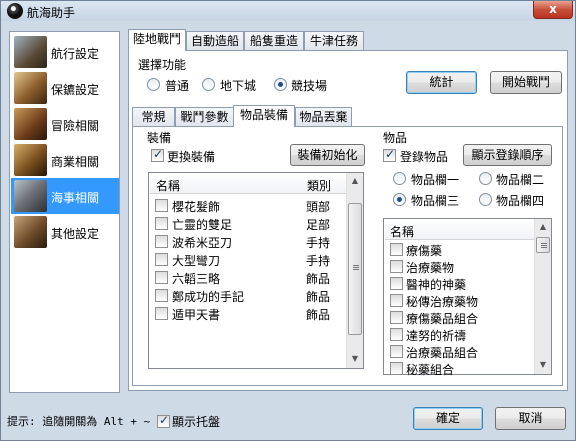 The width and height of the screenshot is (576, 441). Describe the element at coordinates (424, 157) in the screenshot. I see `login-items-label: 登錄物品` at that location.